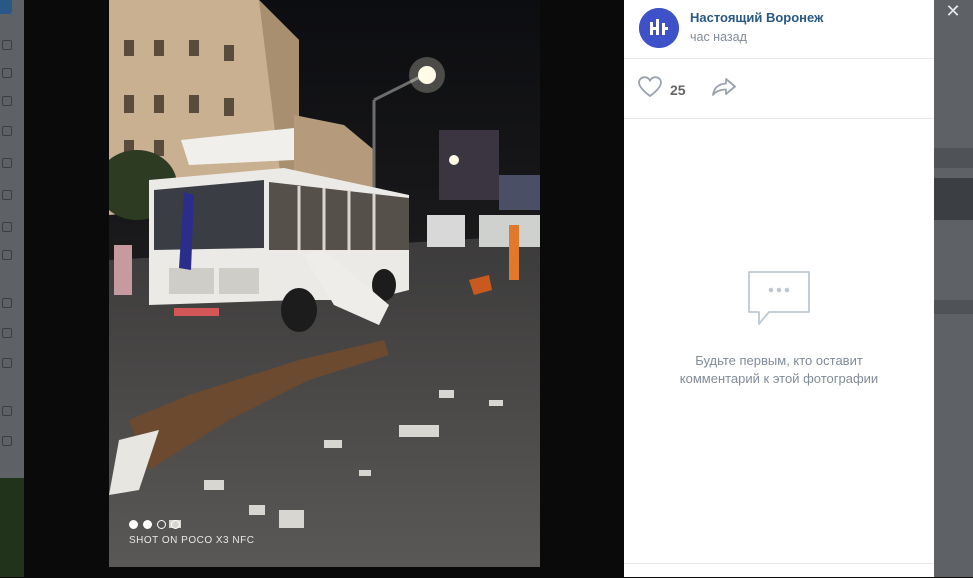 Image resolution: width=973 pixels, height=578 pixels. Describe the element at coordinates (678, 89) in the screenshot. I see `like-count: 25` at that location.